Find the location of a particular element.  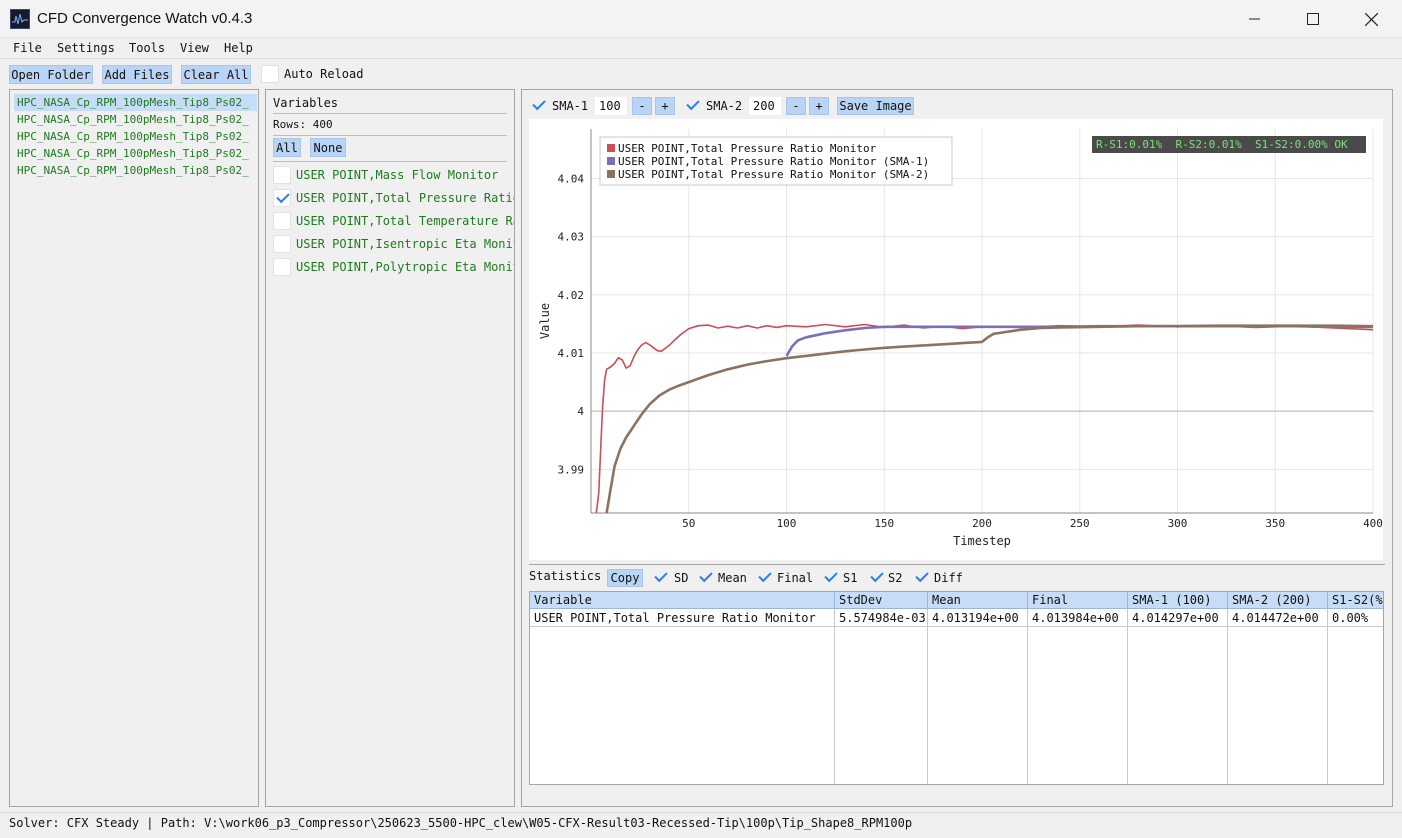

variable-label: USER POINT,Polytropic Eta Monit is located at coordinates (405, 267).